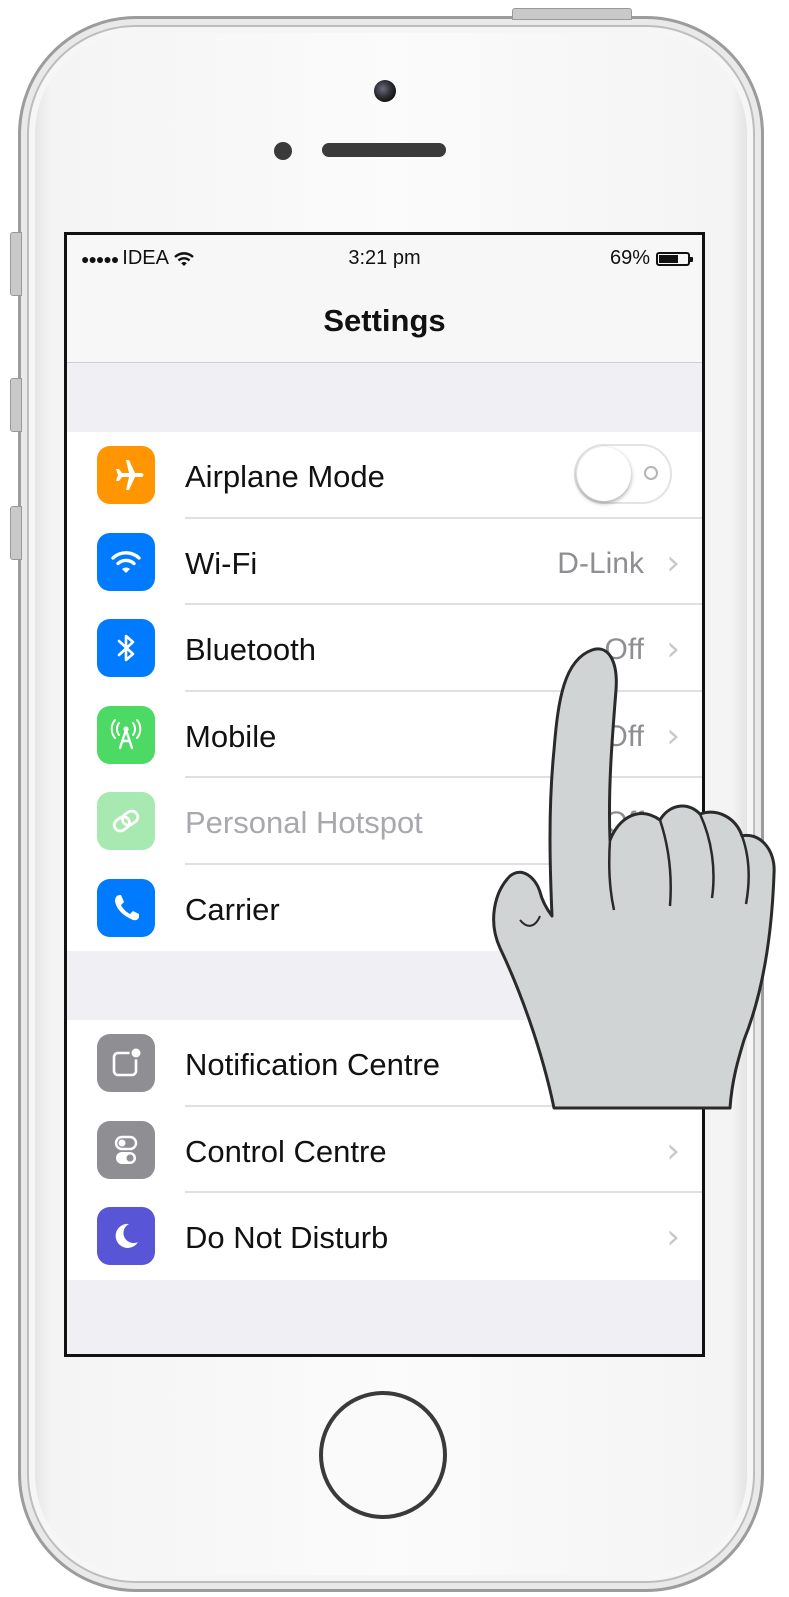  What do you see at coordinates (283, 151) in the screenshot?
I see `proximity-sensor` at bounding box center [283, 151].